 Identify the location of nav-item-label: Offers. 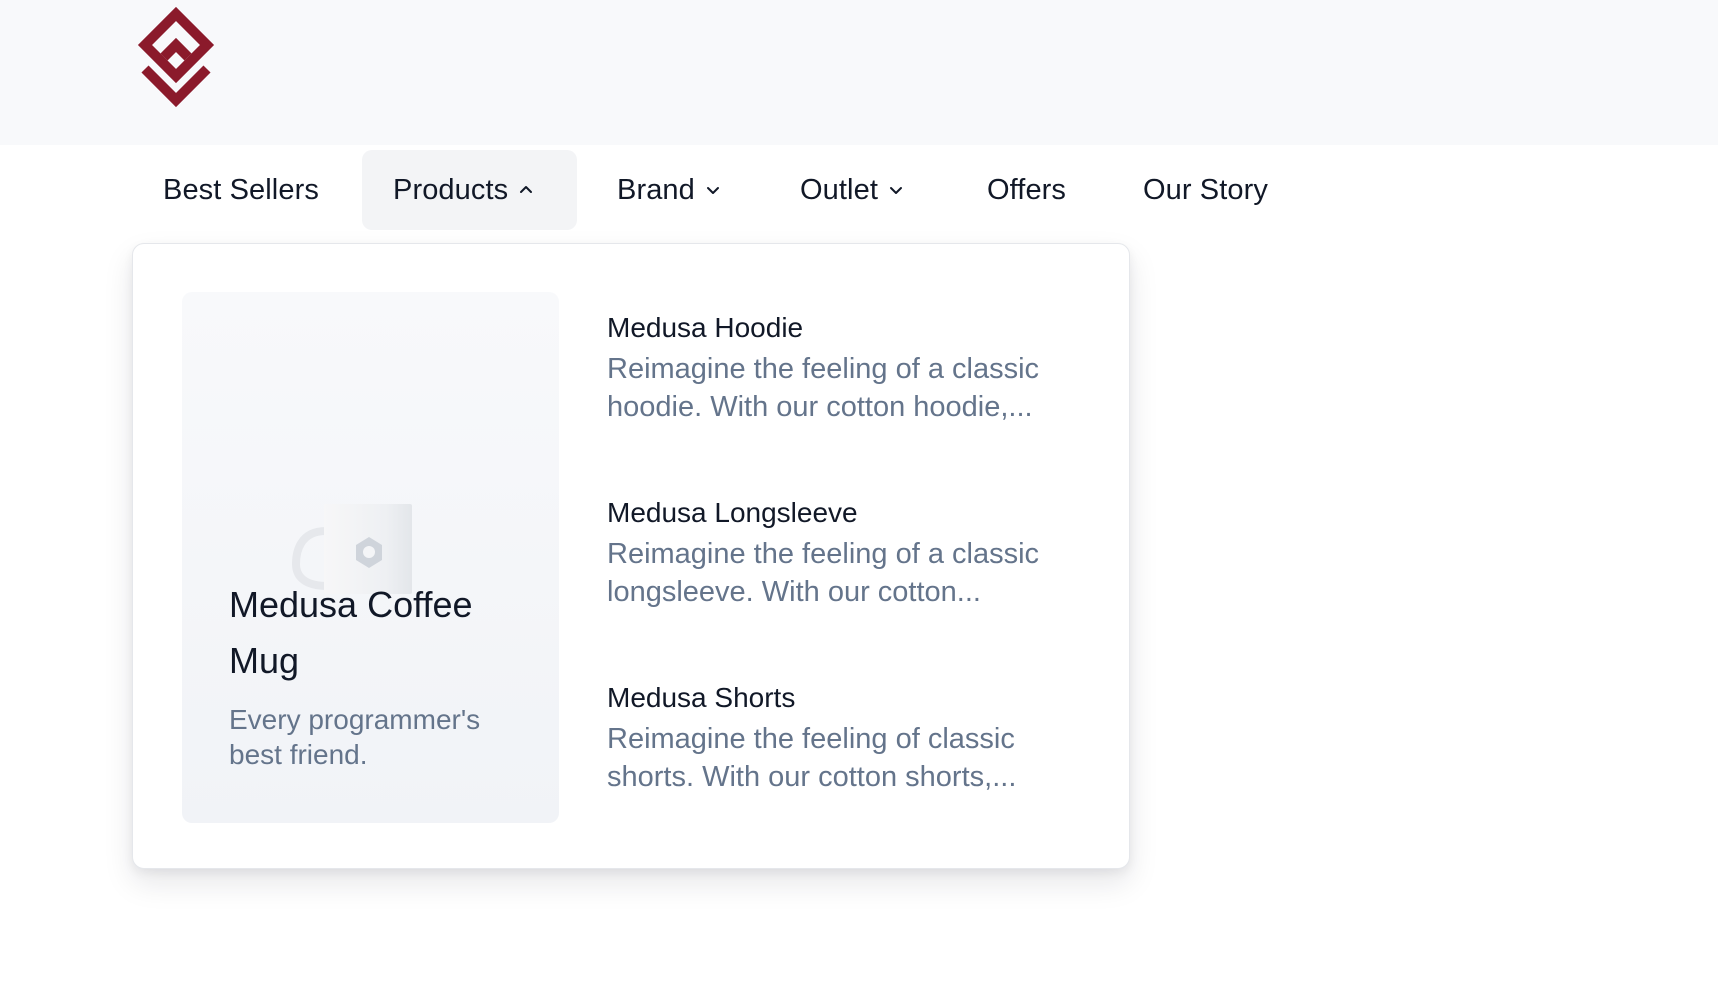
(1027, 189).